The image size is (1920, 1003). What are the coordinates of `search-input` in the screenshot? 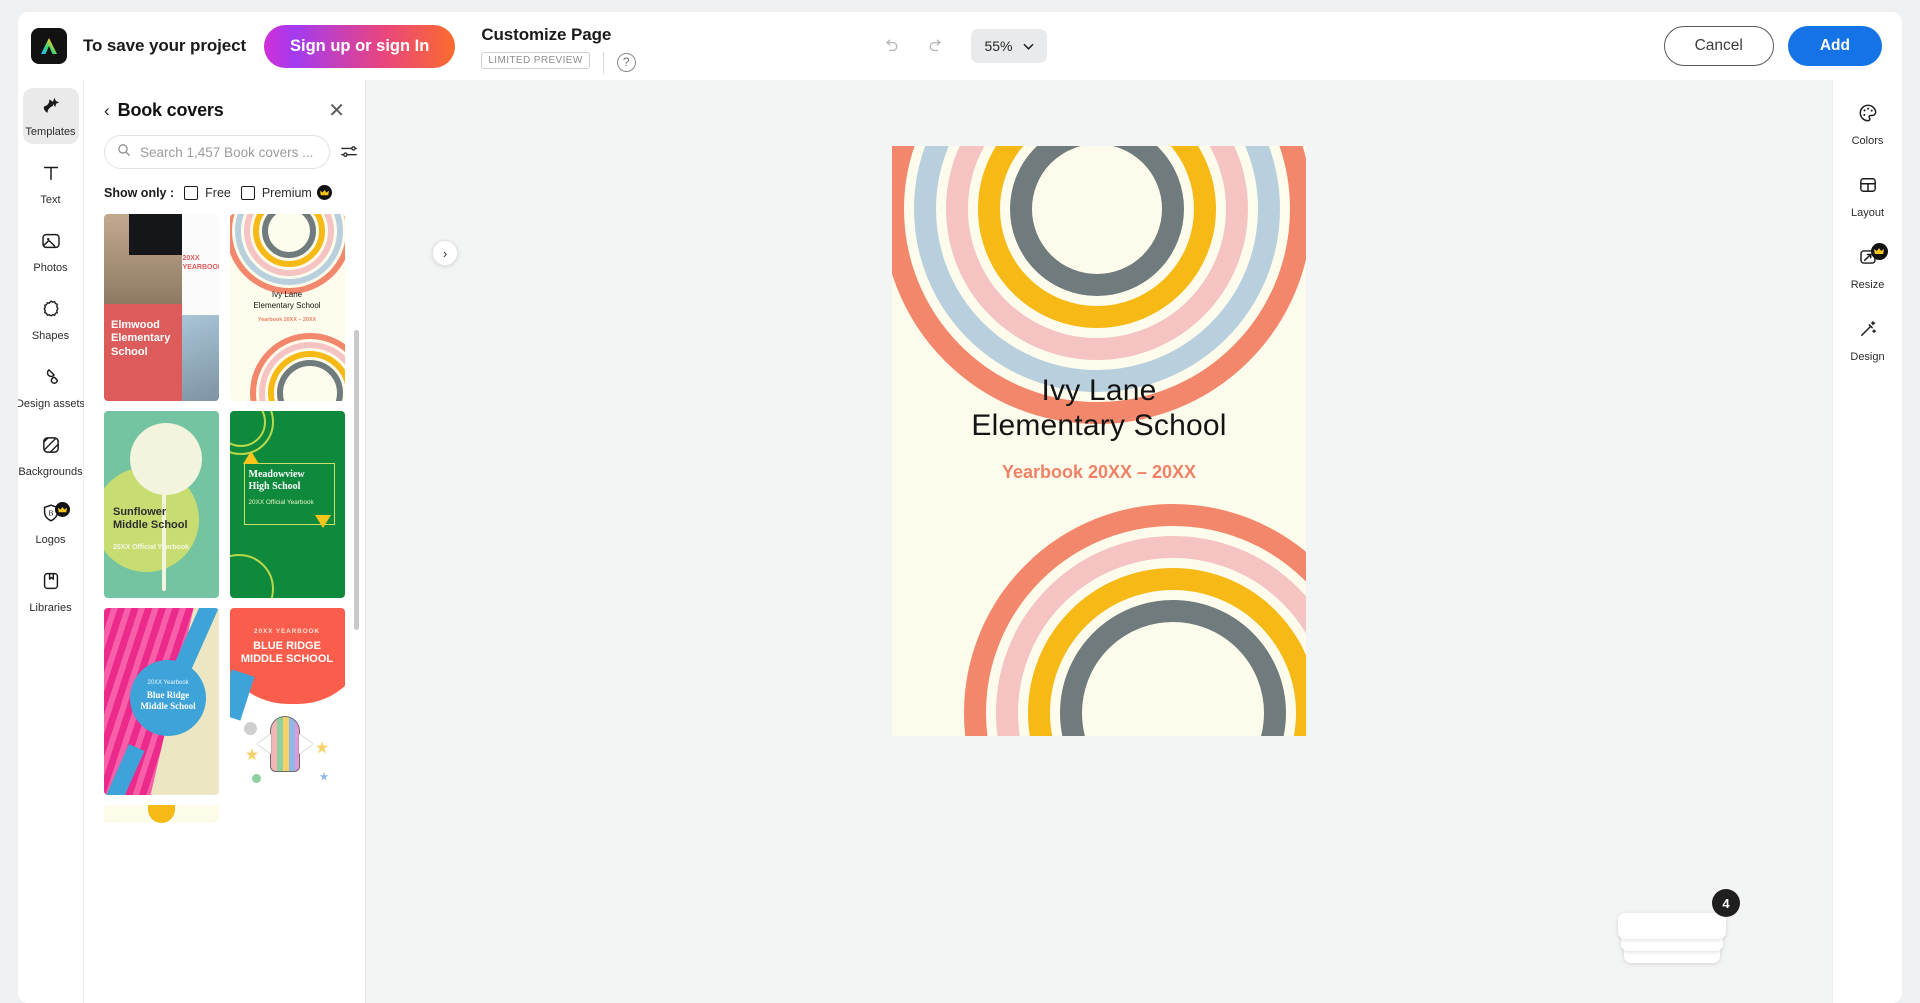 It's located at (228, 152).